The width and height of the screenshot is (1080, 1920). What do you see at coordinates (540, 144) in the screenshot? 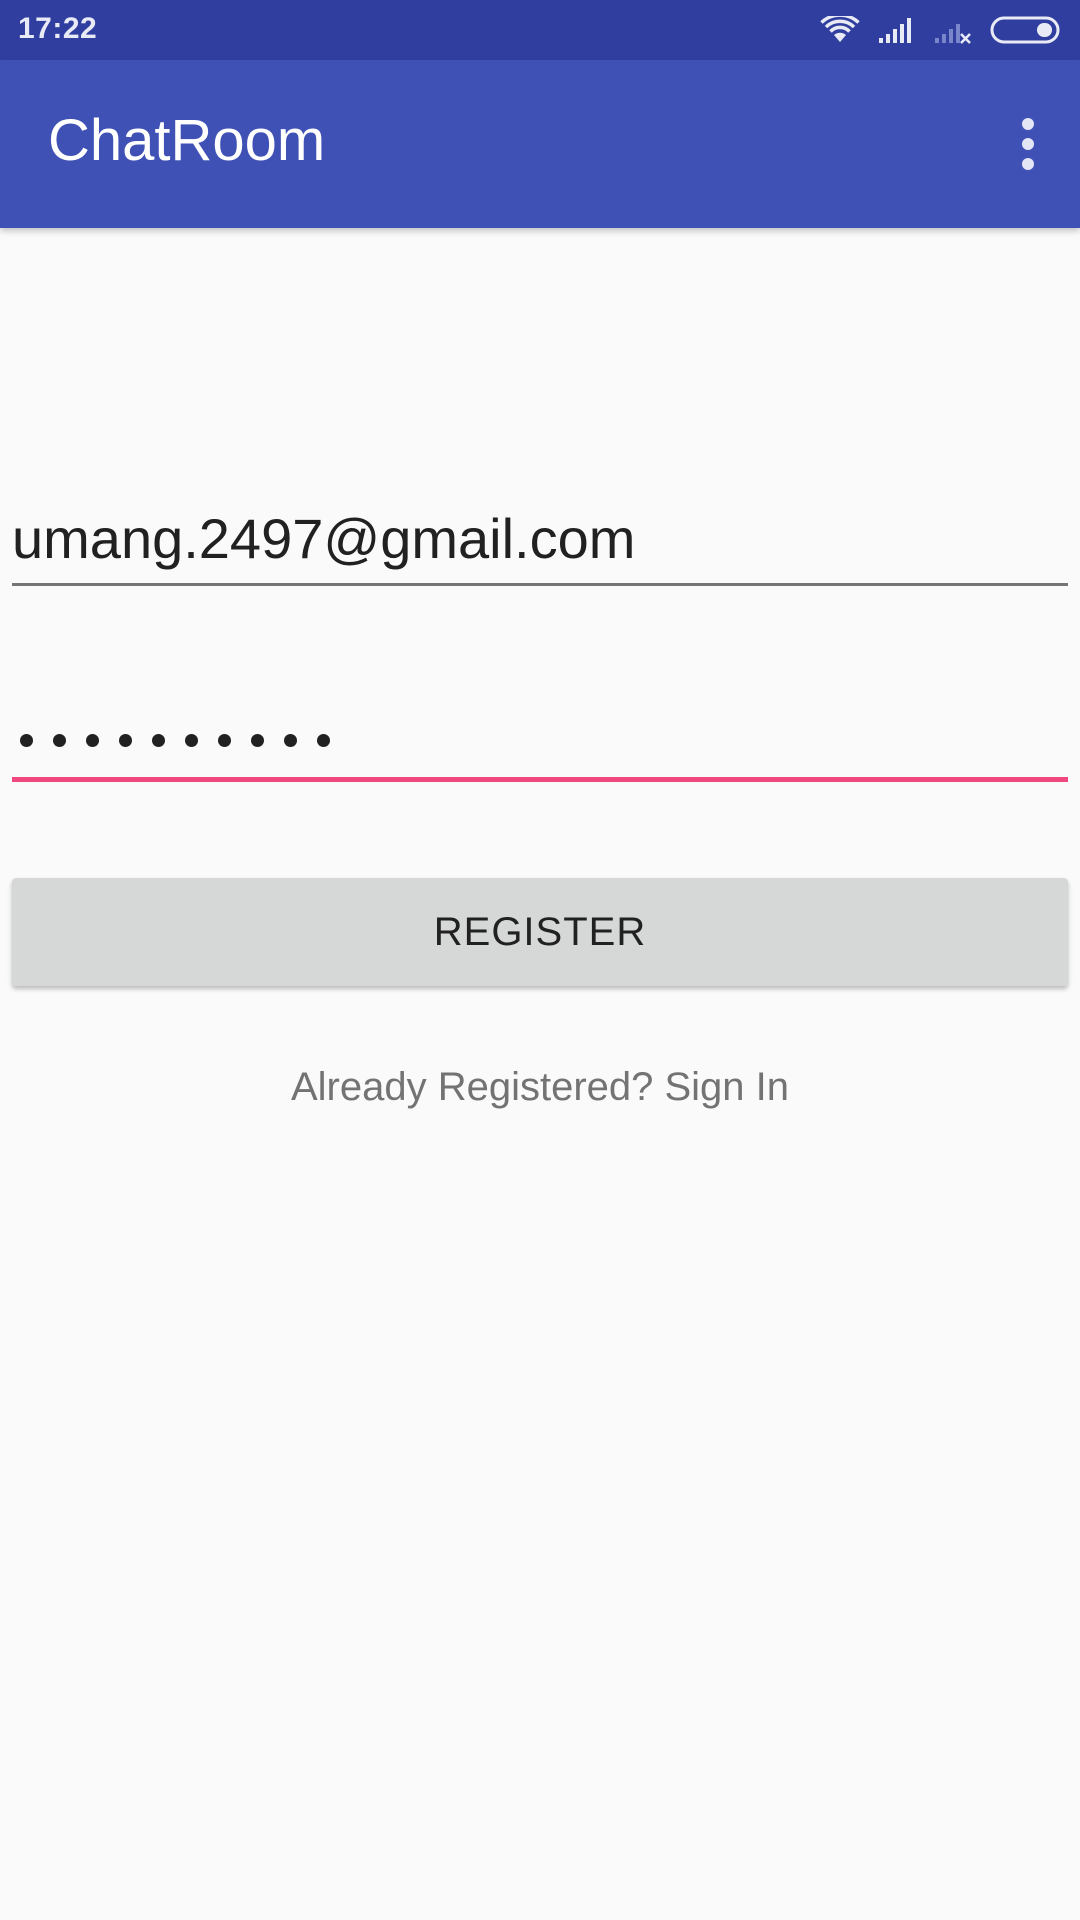
I see `app-bar: ChatRoom` at bounding box center [540, 144].